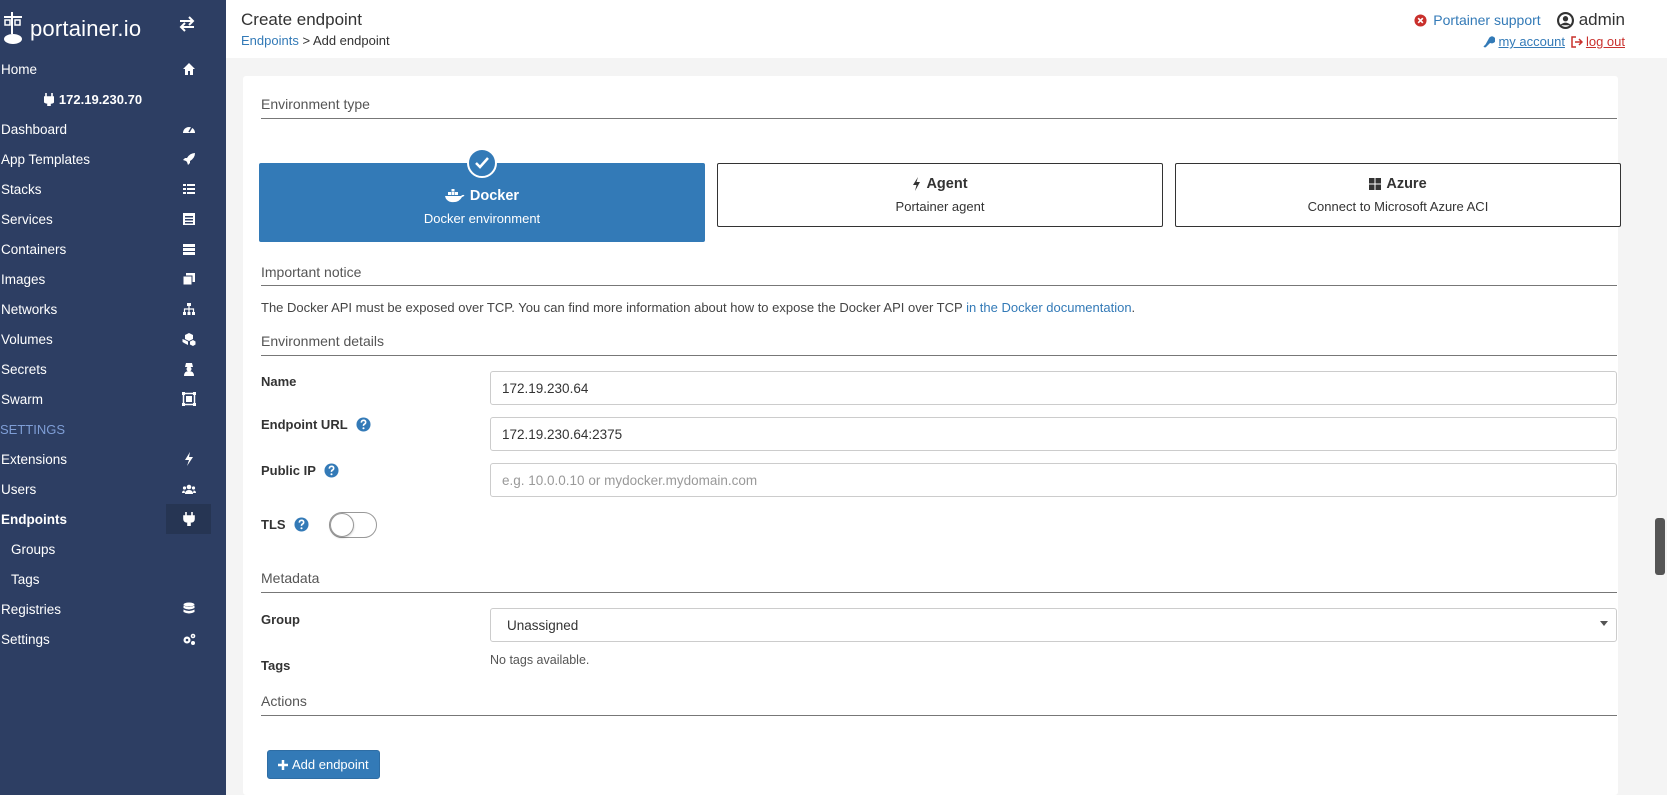 Image resolution: width=1667 pixels, height=795 pixels. What do you see at coordinates (1053, 388) in the screenshot?
I see `name-input: 172.19.230.64` at bounding box center [1053, 388].